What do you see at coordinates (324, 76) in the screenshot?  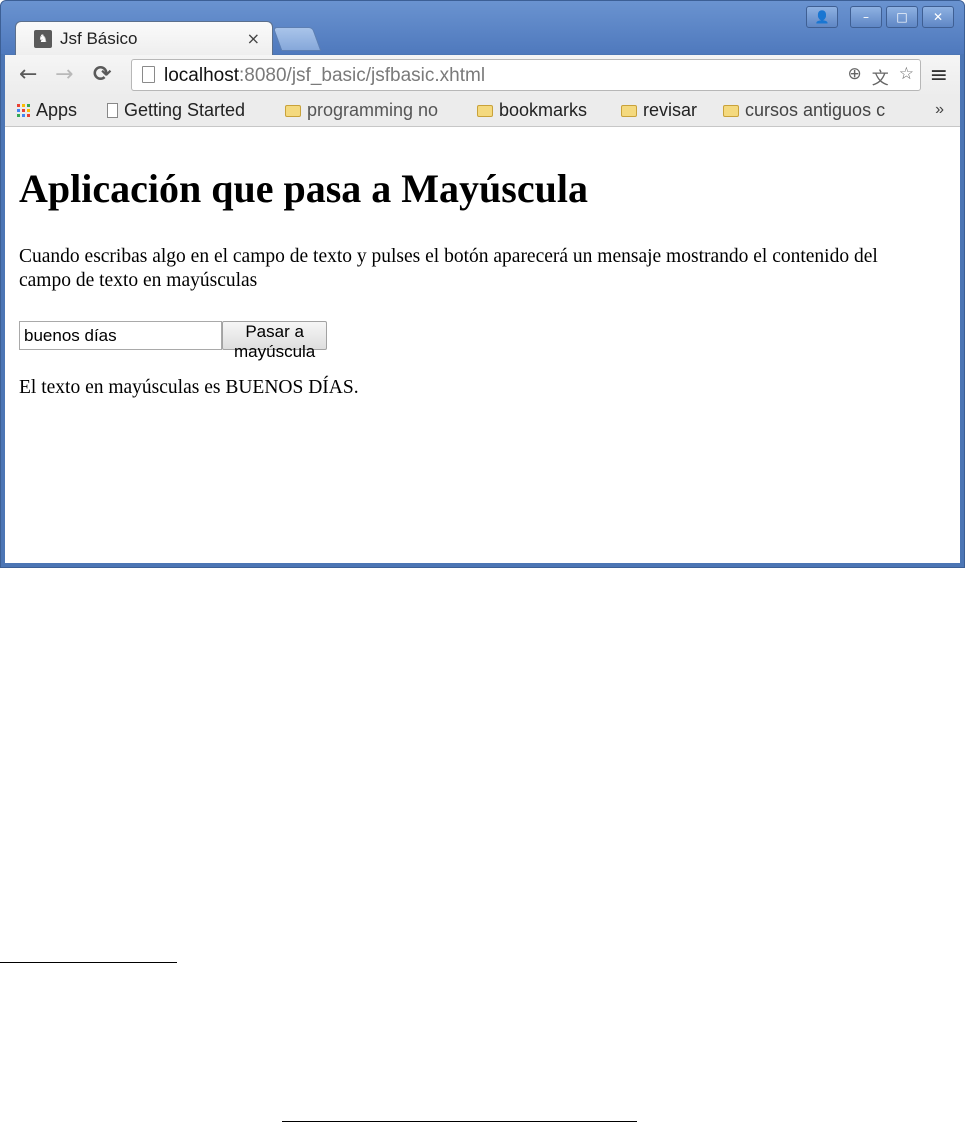 I see `url-text: localhost:8080/jsf_basic/jsfbasic.xhtml` at bounding box center [324, 76].